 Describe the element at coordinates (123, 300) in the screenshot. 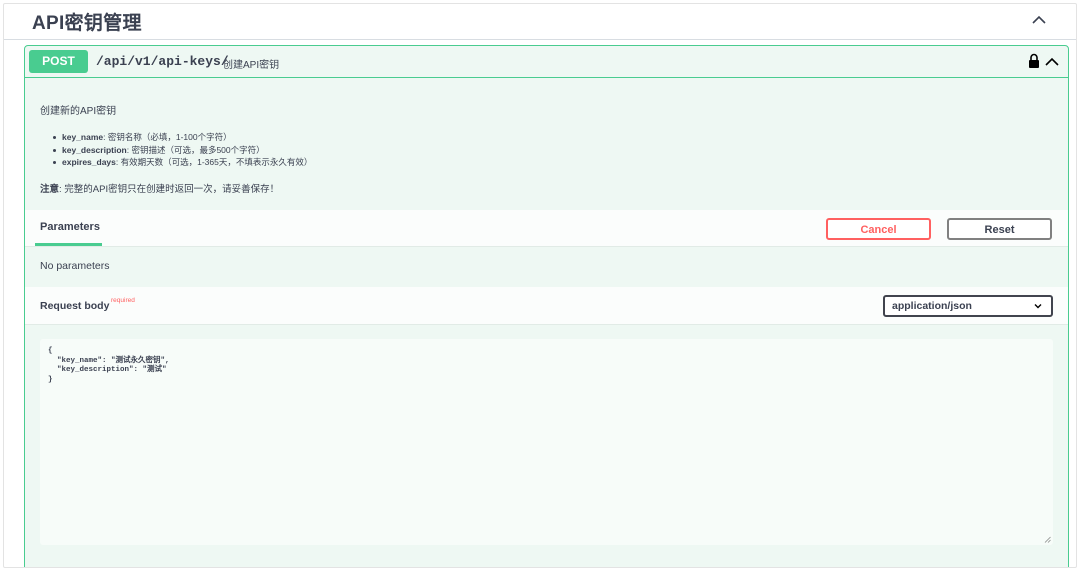

I see `required-marker: required` at that location.